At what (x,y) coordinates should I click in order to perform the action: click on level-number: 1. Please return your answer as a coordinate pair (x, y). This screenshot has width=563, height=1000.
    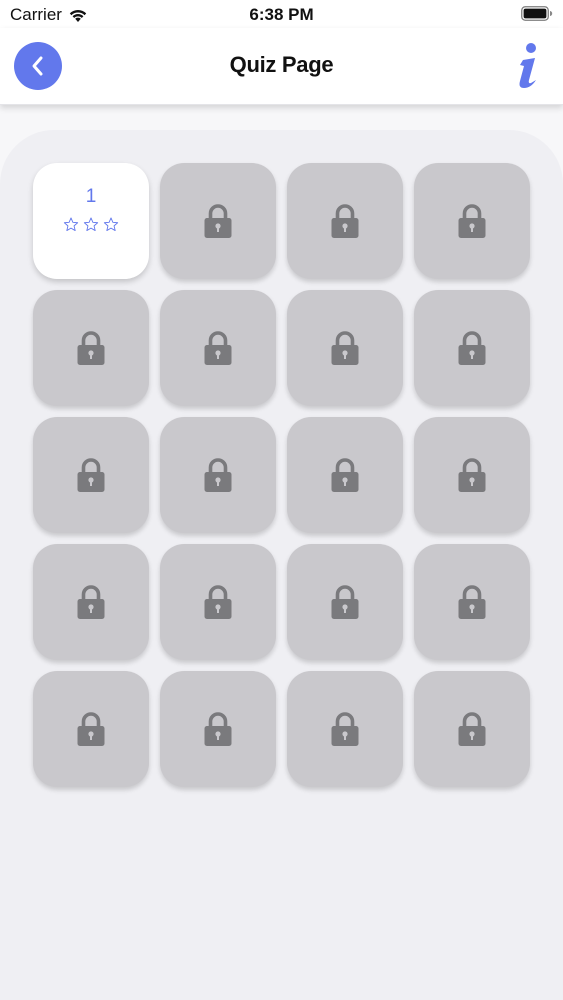
    Looking at the image, I should click on (91, 196).